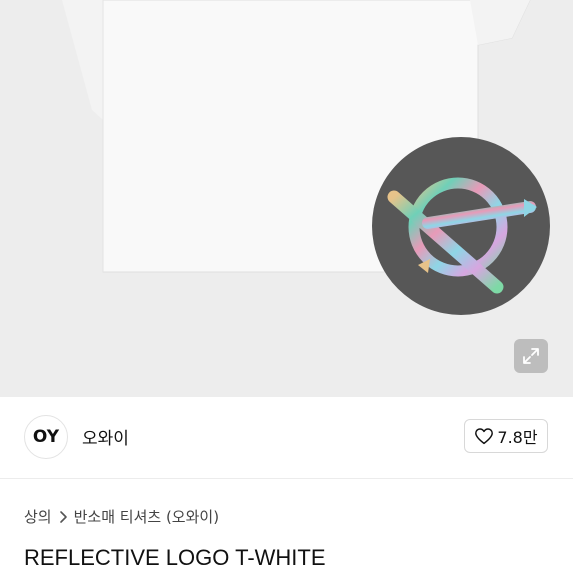 This screenshot has width=573, height=573. What do you see at coordinates (105, 436) in the screenshot?
I see `brand-name-link: 오와이` at bounding box center [105, 436].